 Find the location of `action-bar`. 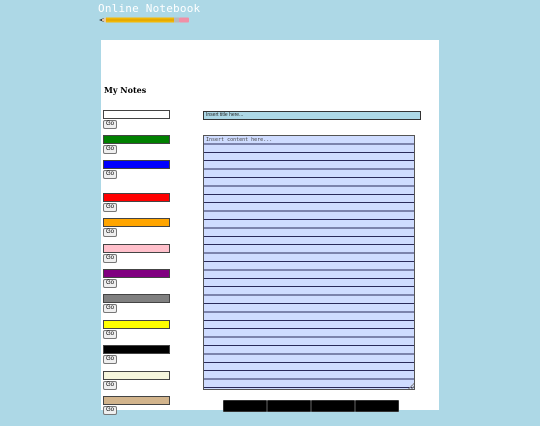

action-bar is located at coordinates (313, 406).